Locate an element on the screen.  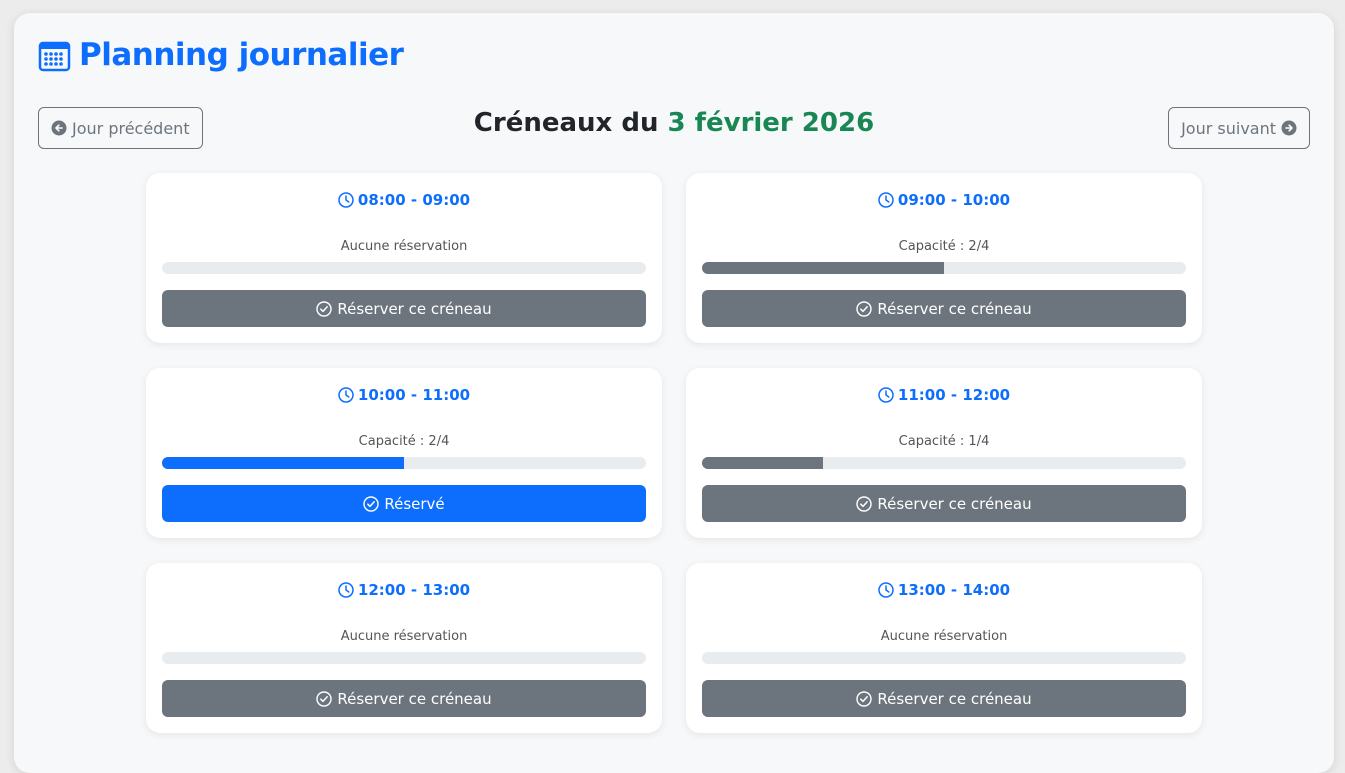
slot-time: 11:00 - 12:00 is located at coordinates (944, 395).